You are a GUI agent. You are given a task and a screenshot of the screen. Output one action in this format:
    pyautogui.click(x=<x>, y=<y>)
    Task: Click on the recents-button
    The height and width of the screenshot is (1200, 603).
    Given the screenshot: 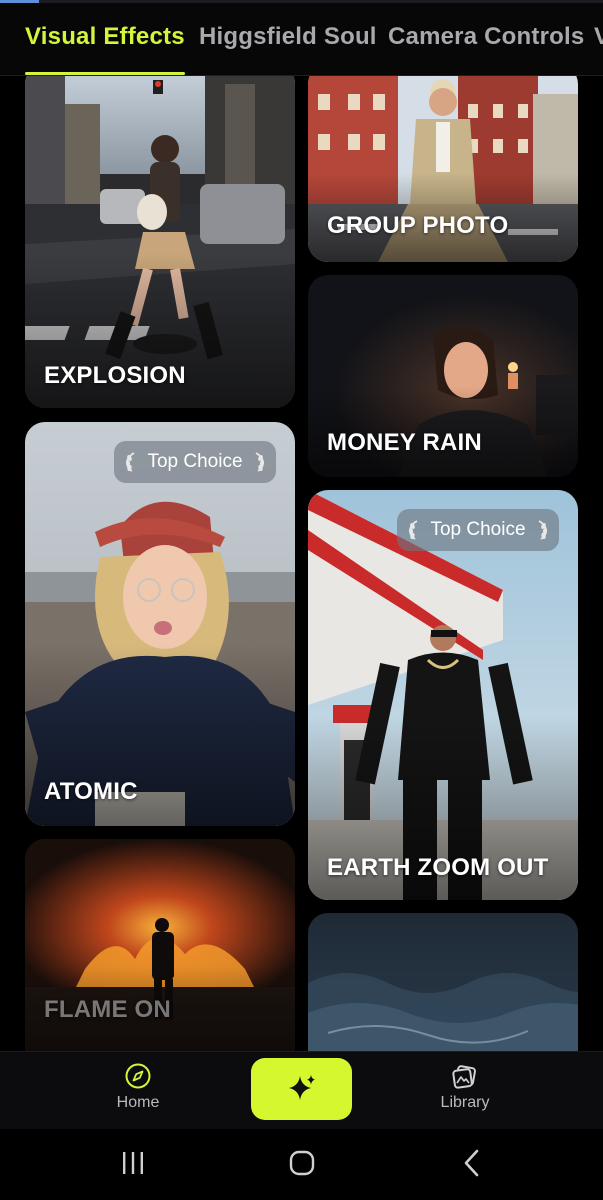 What is the action you would take?
    pyautogui.click(x=133, y=1163)
    